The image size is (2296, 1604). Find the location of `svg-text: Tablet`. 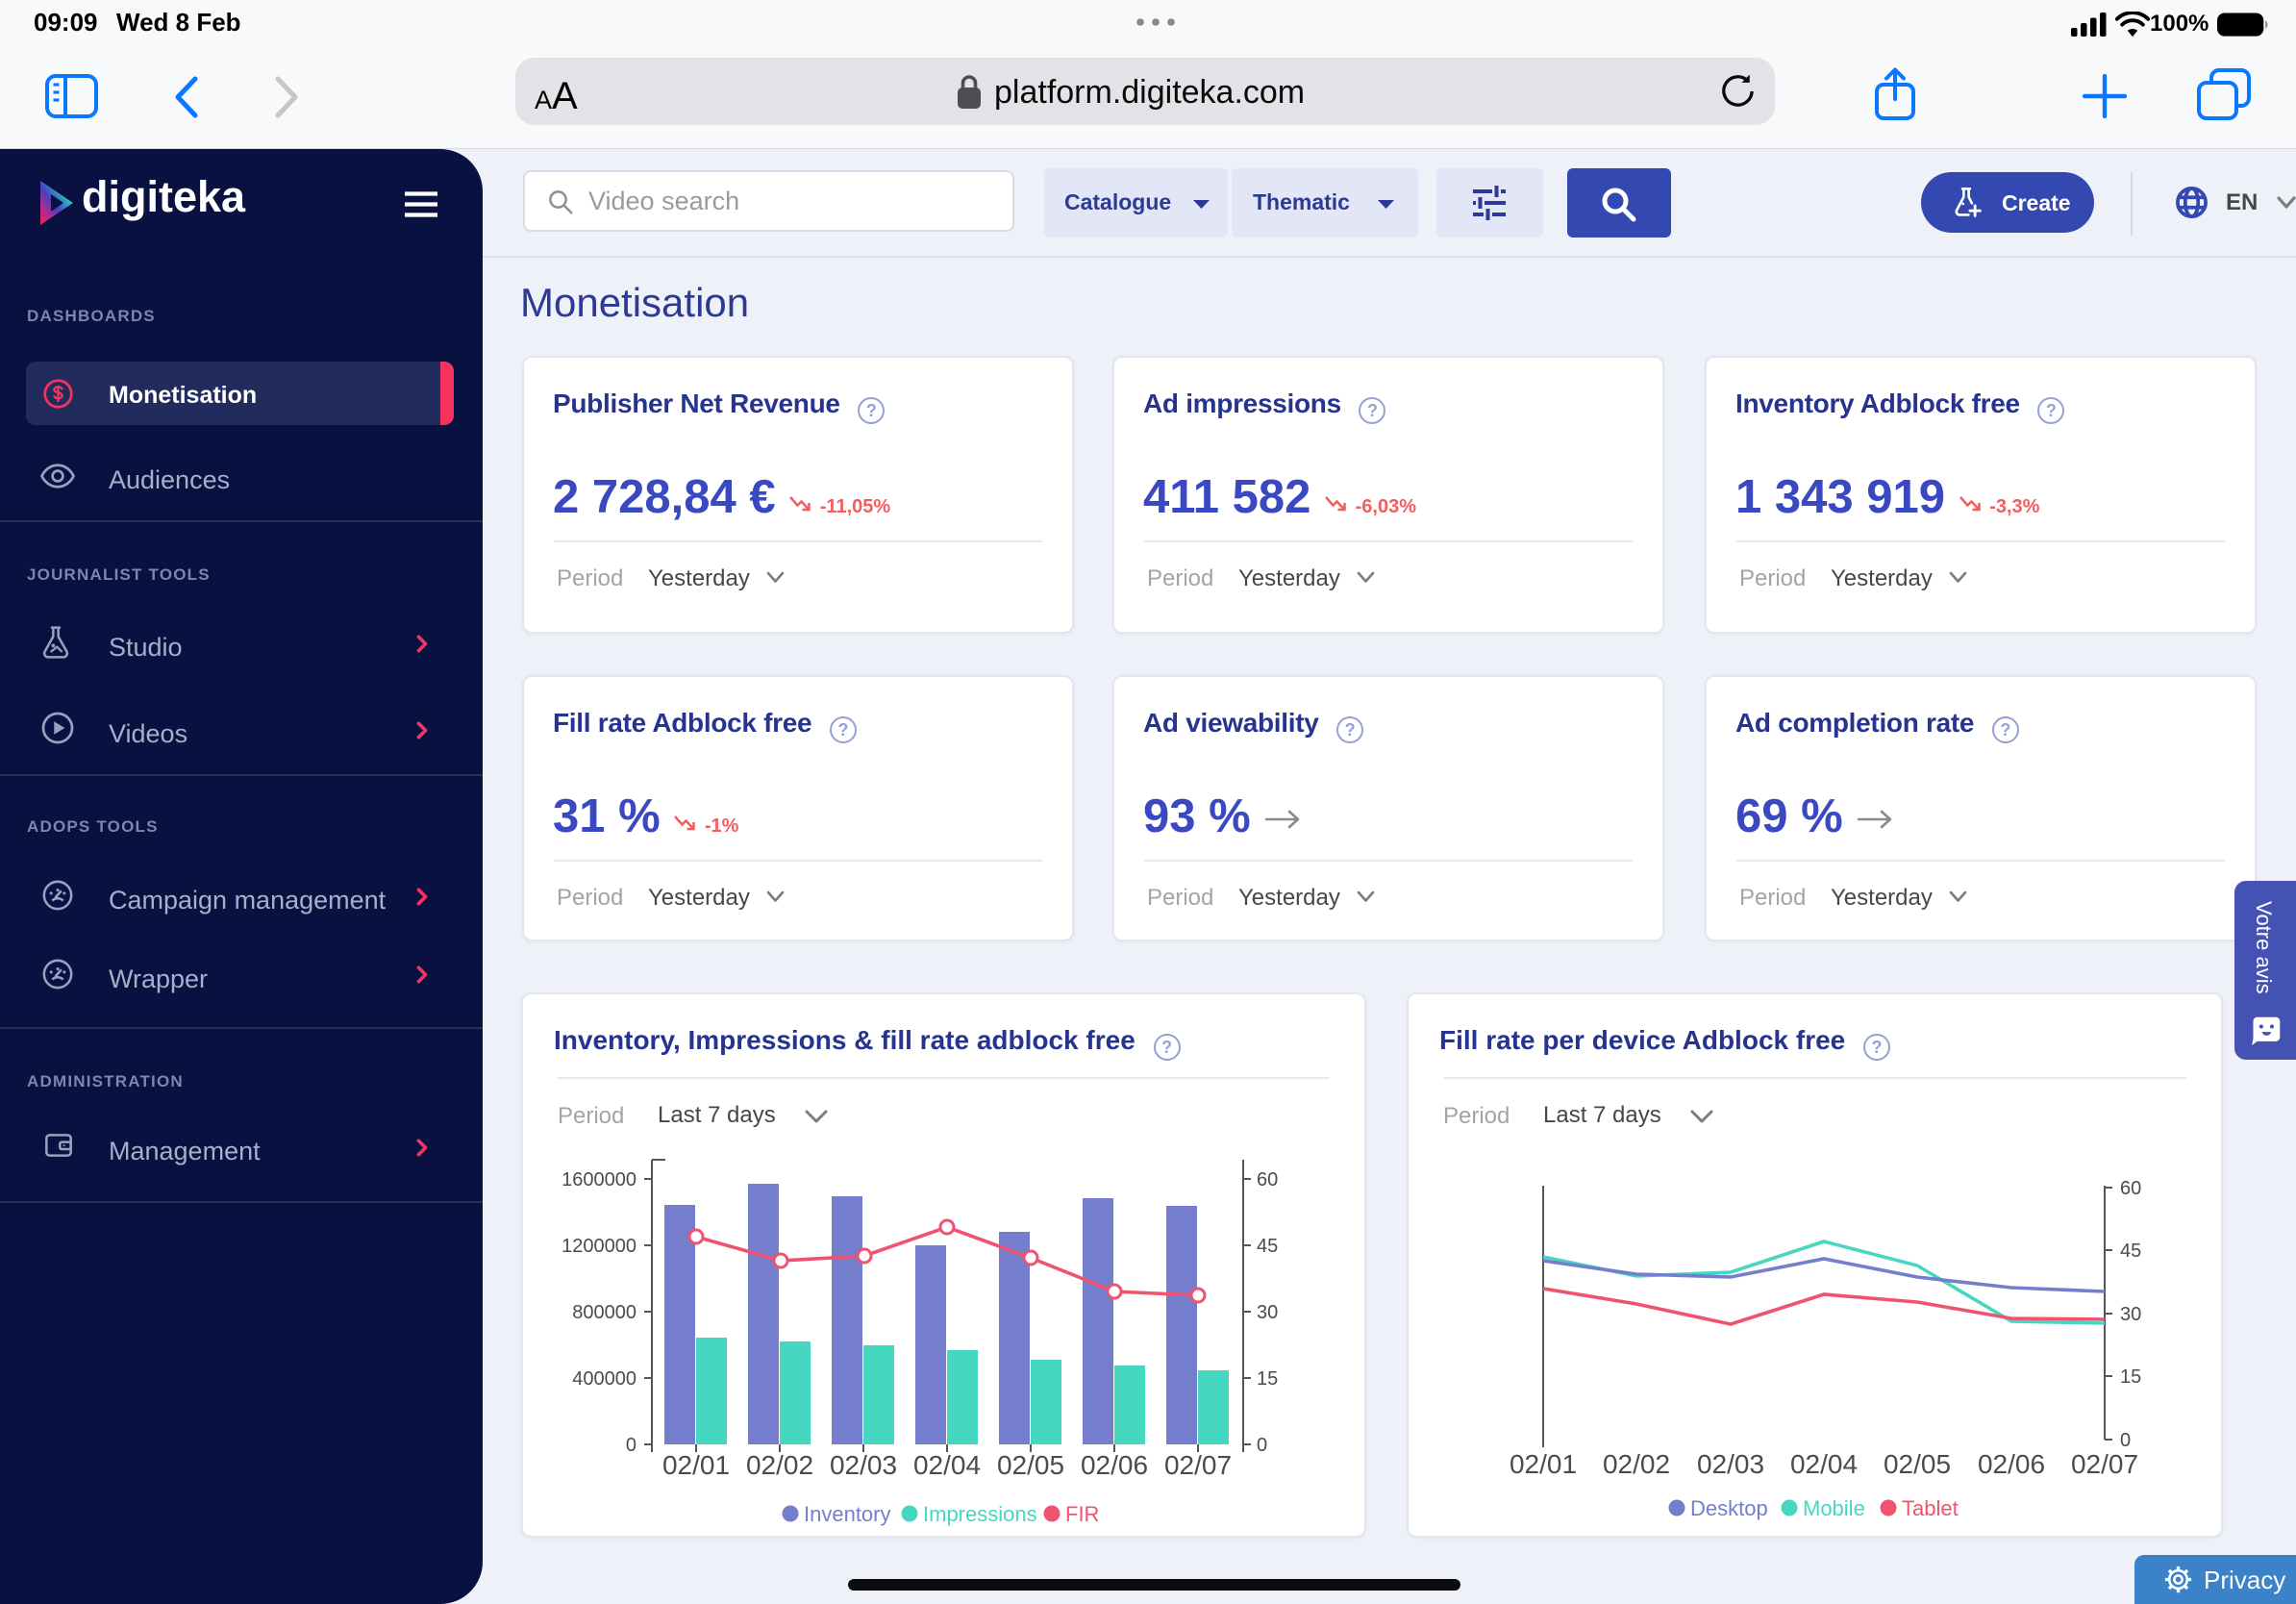

svg-text: Tablet is located at coordinates (1930, 1508).